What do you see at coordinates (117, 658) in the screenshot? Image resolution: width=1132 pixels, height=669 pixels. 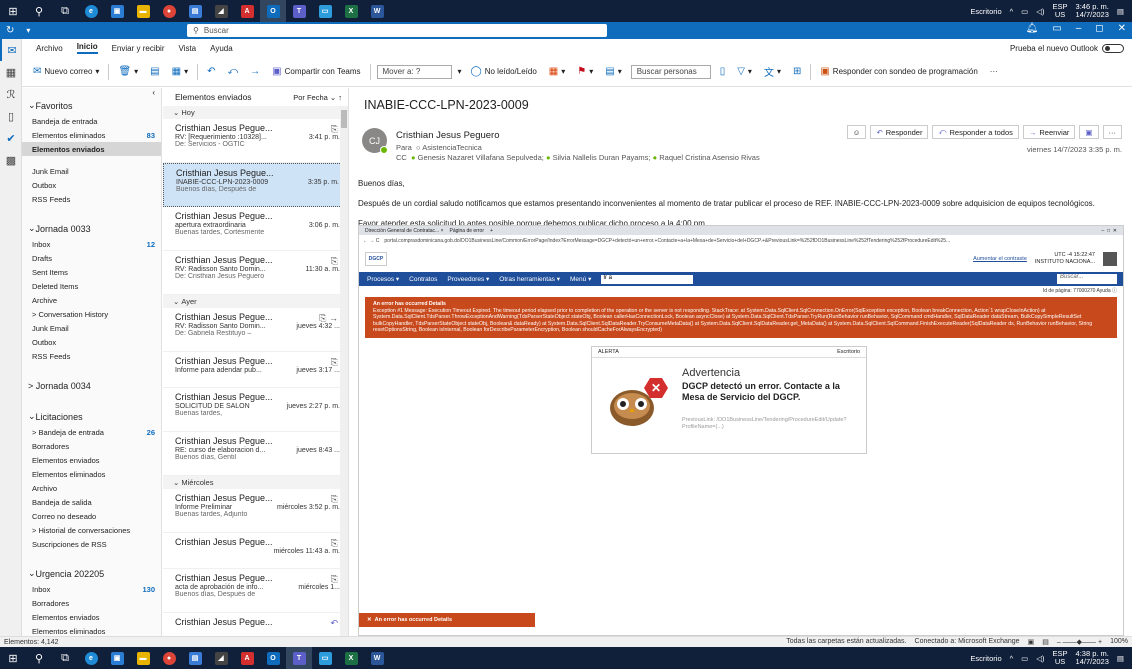 I see `store-icon: ▣` at bounding box center [117, 658].